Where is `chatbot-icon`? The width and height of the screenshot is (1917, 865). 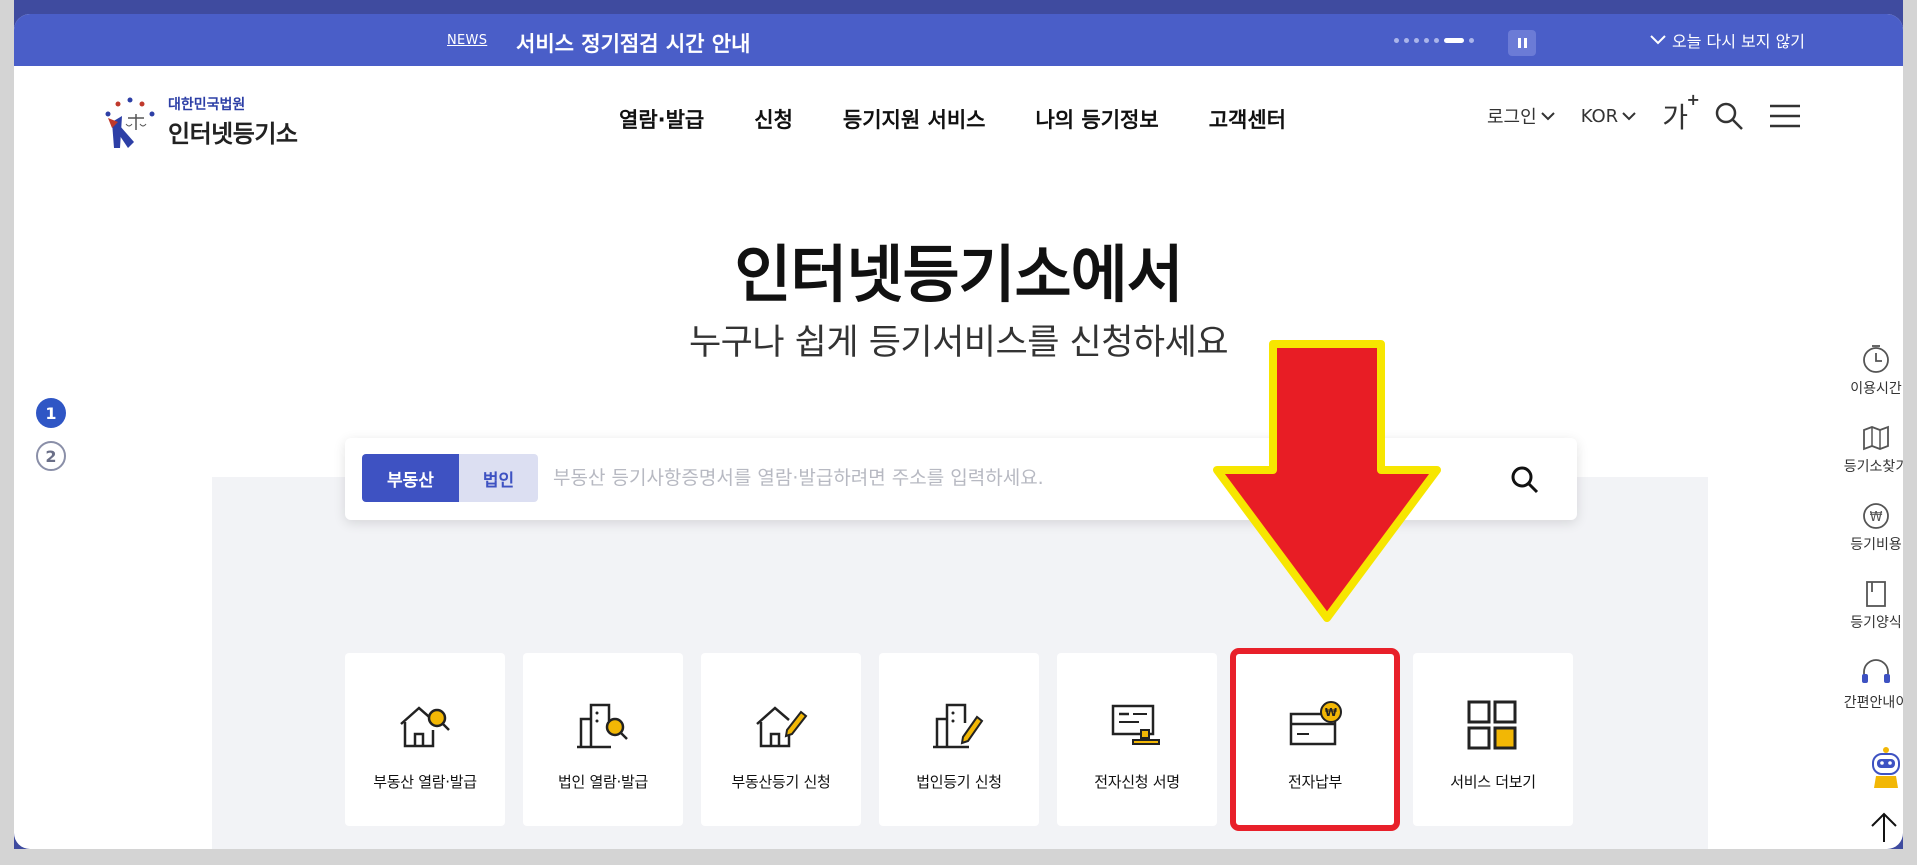
chatbot-icon is located at coordinates (1885, 768).